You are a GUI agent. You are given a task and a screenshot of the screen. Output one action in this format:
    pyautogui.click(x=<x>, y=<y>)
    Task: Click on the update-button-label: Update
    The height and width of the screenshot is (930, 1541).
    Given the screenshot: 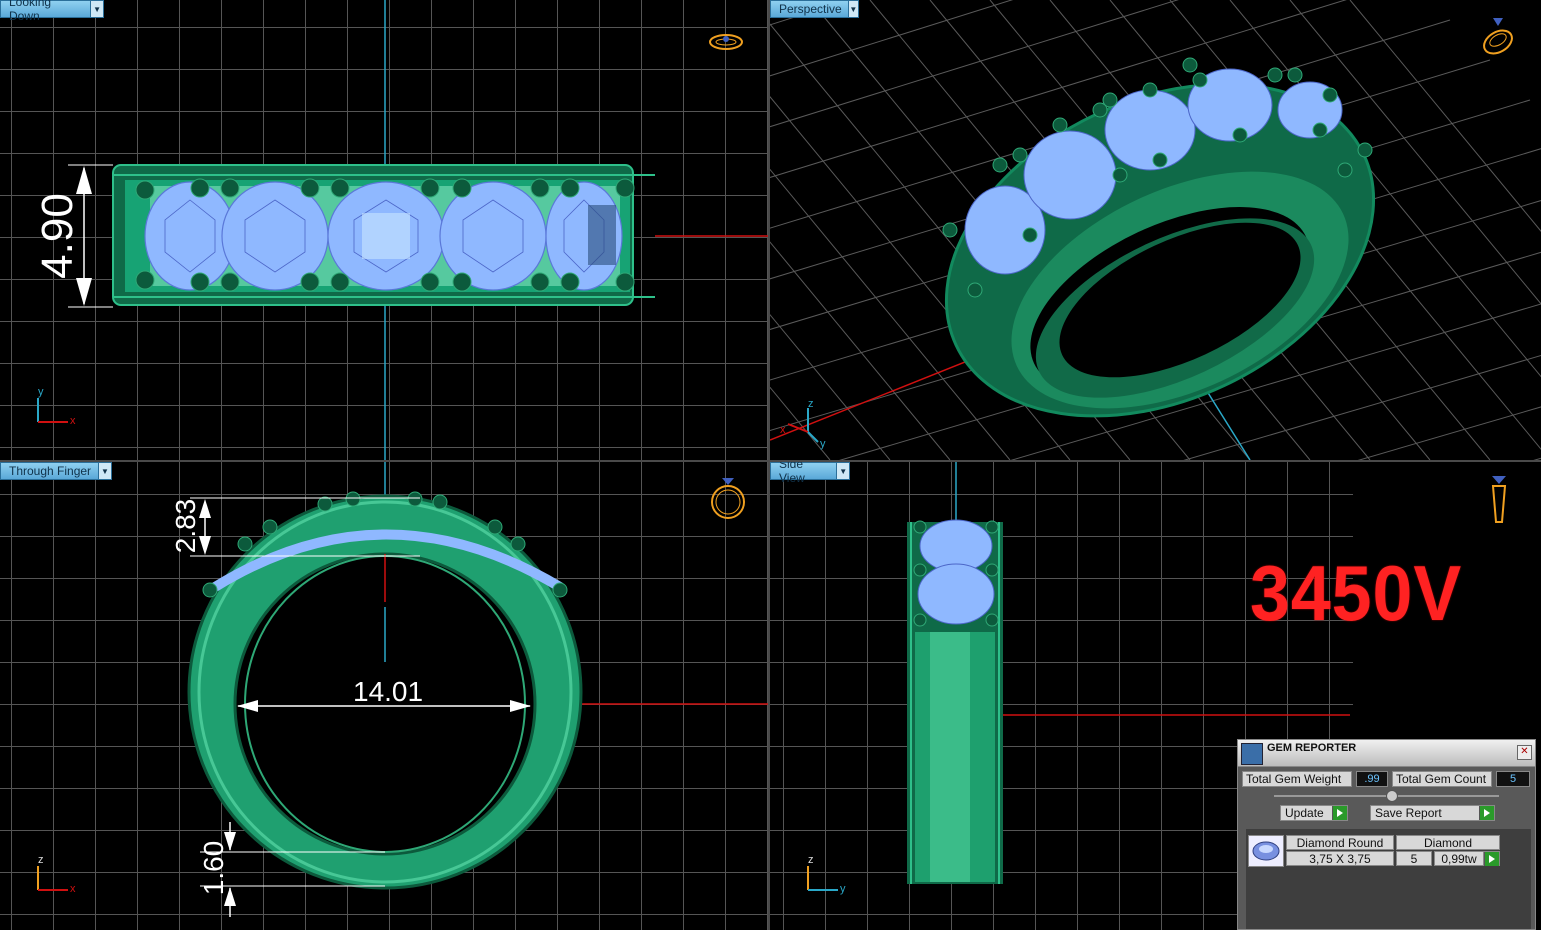 What is the action you would take?
    pyautogui.click(x=1304, y=813)
    